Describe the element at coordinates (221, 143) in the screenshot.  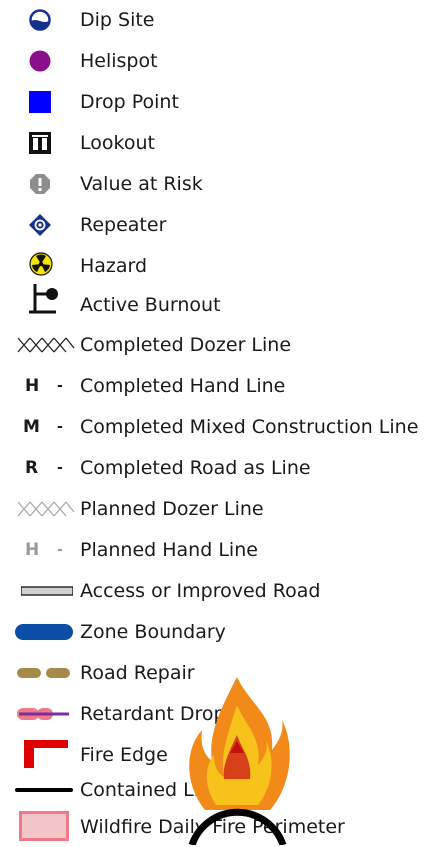
I see `legend-item-lookout: Lookout` at that location.